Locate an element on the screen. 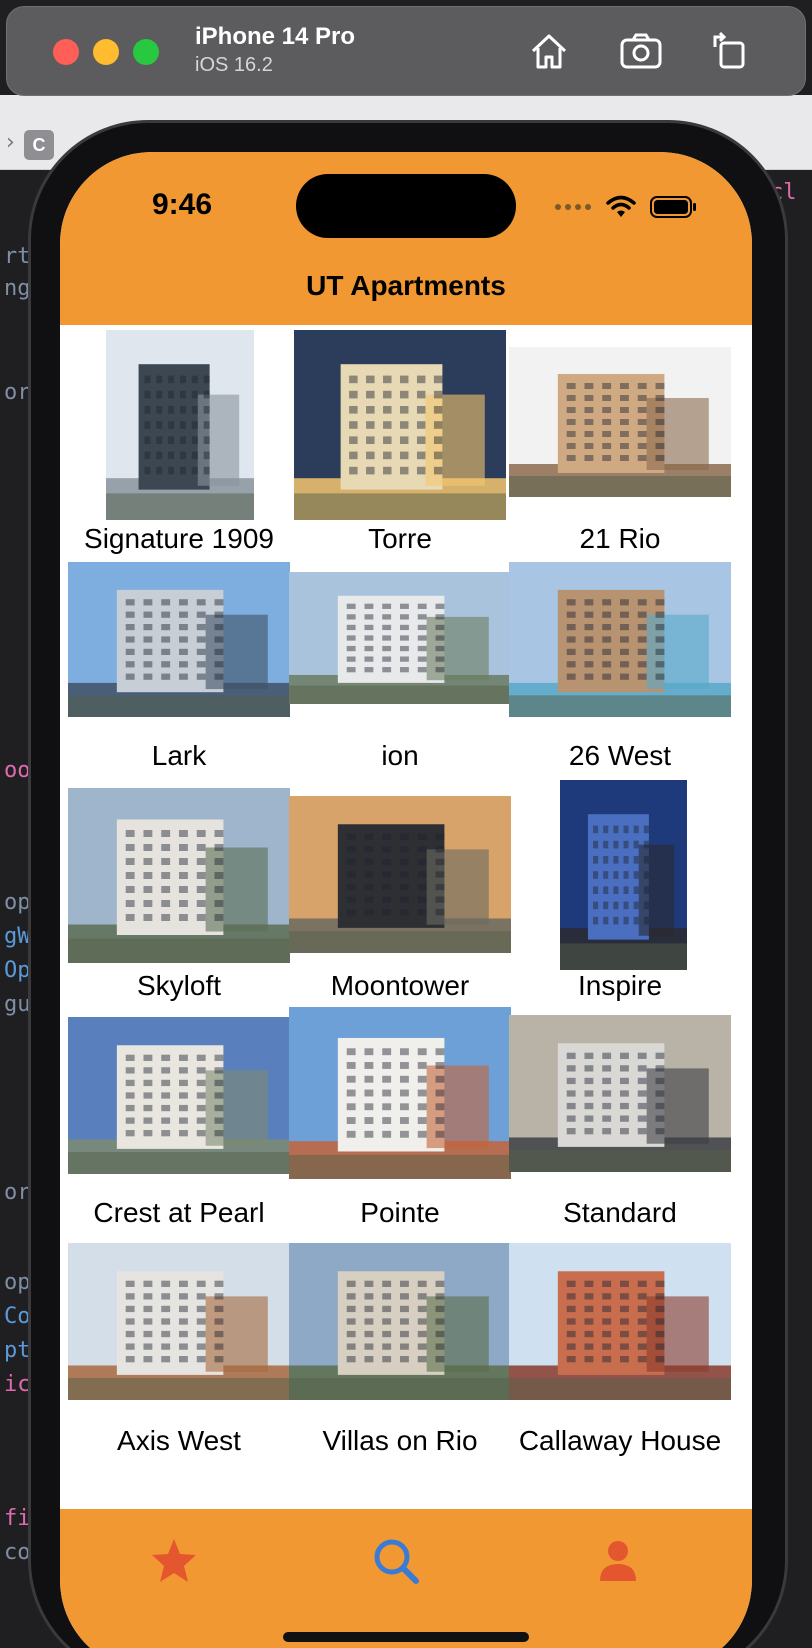 The width and height of the screenshot is (812, 1648). minimize-window-button is located at coordinates (106, 52).